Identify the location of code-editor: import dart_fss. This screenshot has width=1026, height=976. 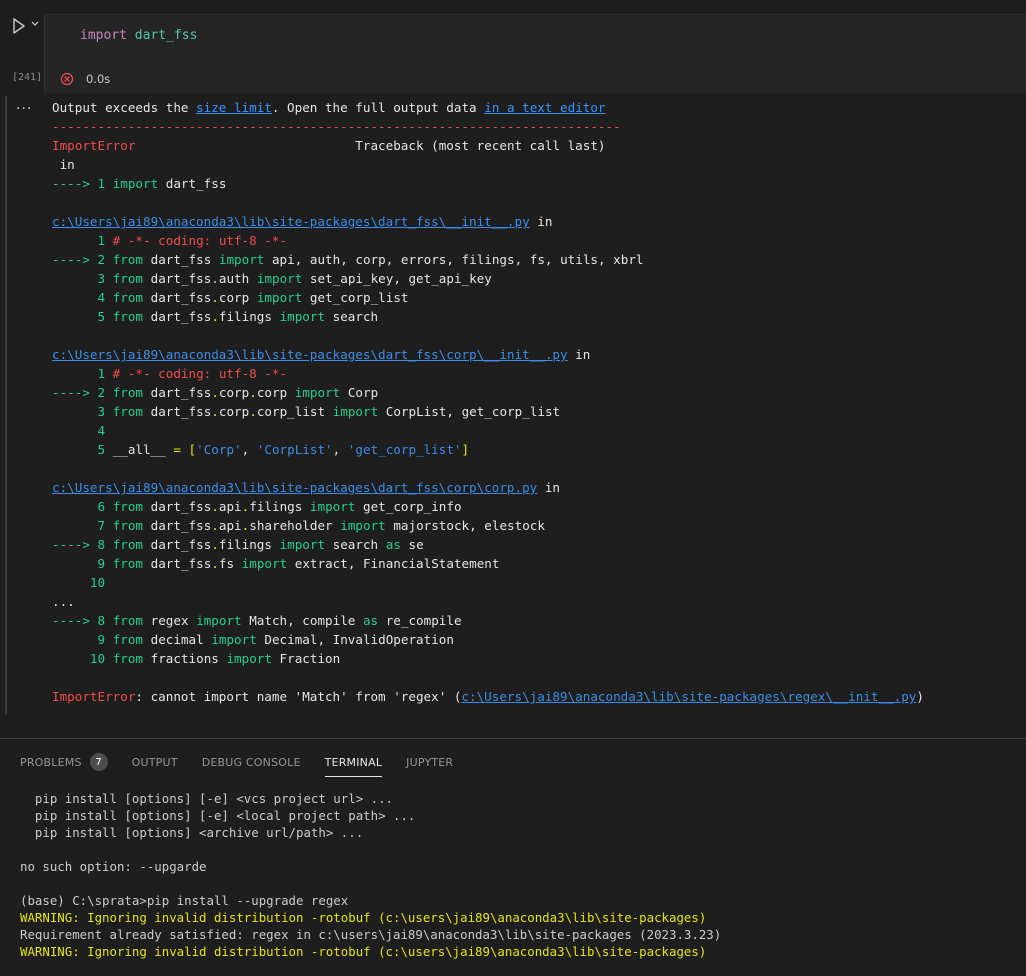
(535, 53).